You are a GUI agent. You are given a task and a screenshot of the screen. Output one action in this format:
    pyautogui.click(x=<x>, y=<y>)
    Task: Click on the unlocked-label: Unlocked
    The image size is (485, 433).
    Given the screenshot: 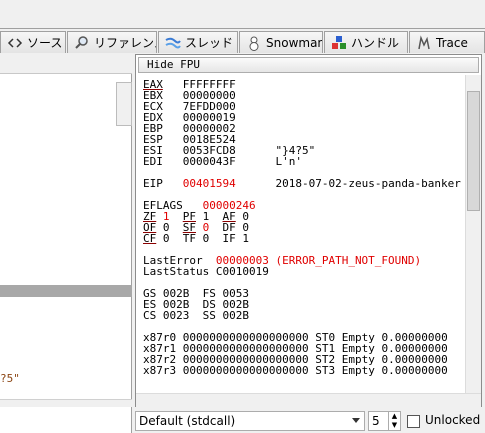 What is the action you would take?
    pyautogui.click(x=453, y=420)
    